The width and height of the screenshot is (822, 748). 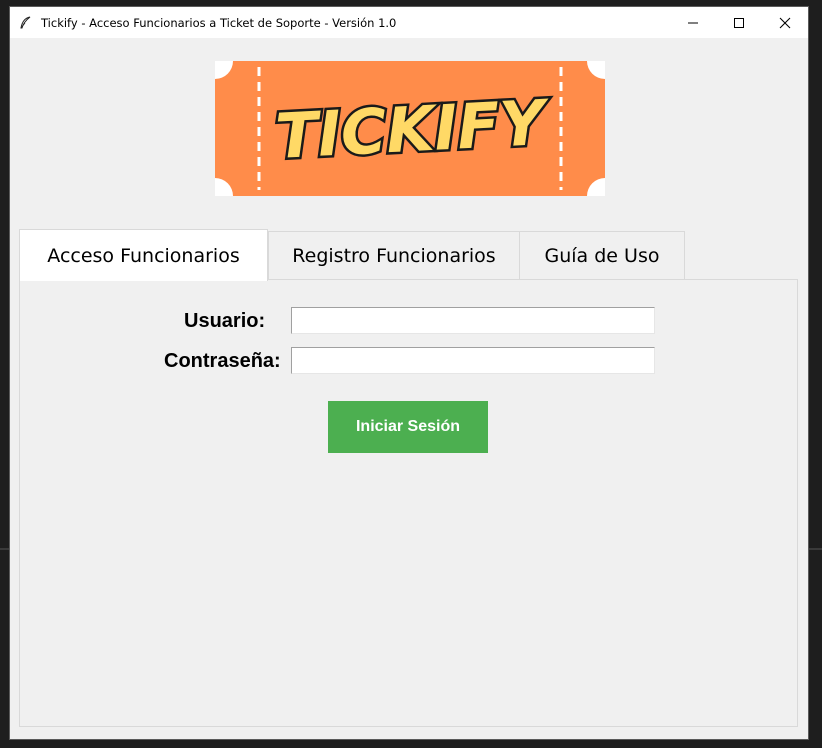 I want to click on close-button, so click(x=785, y=22).